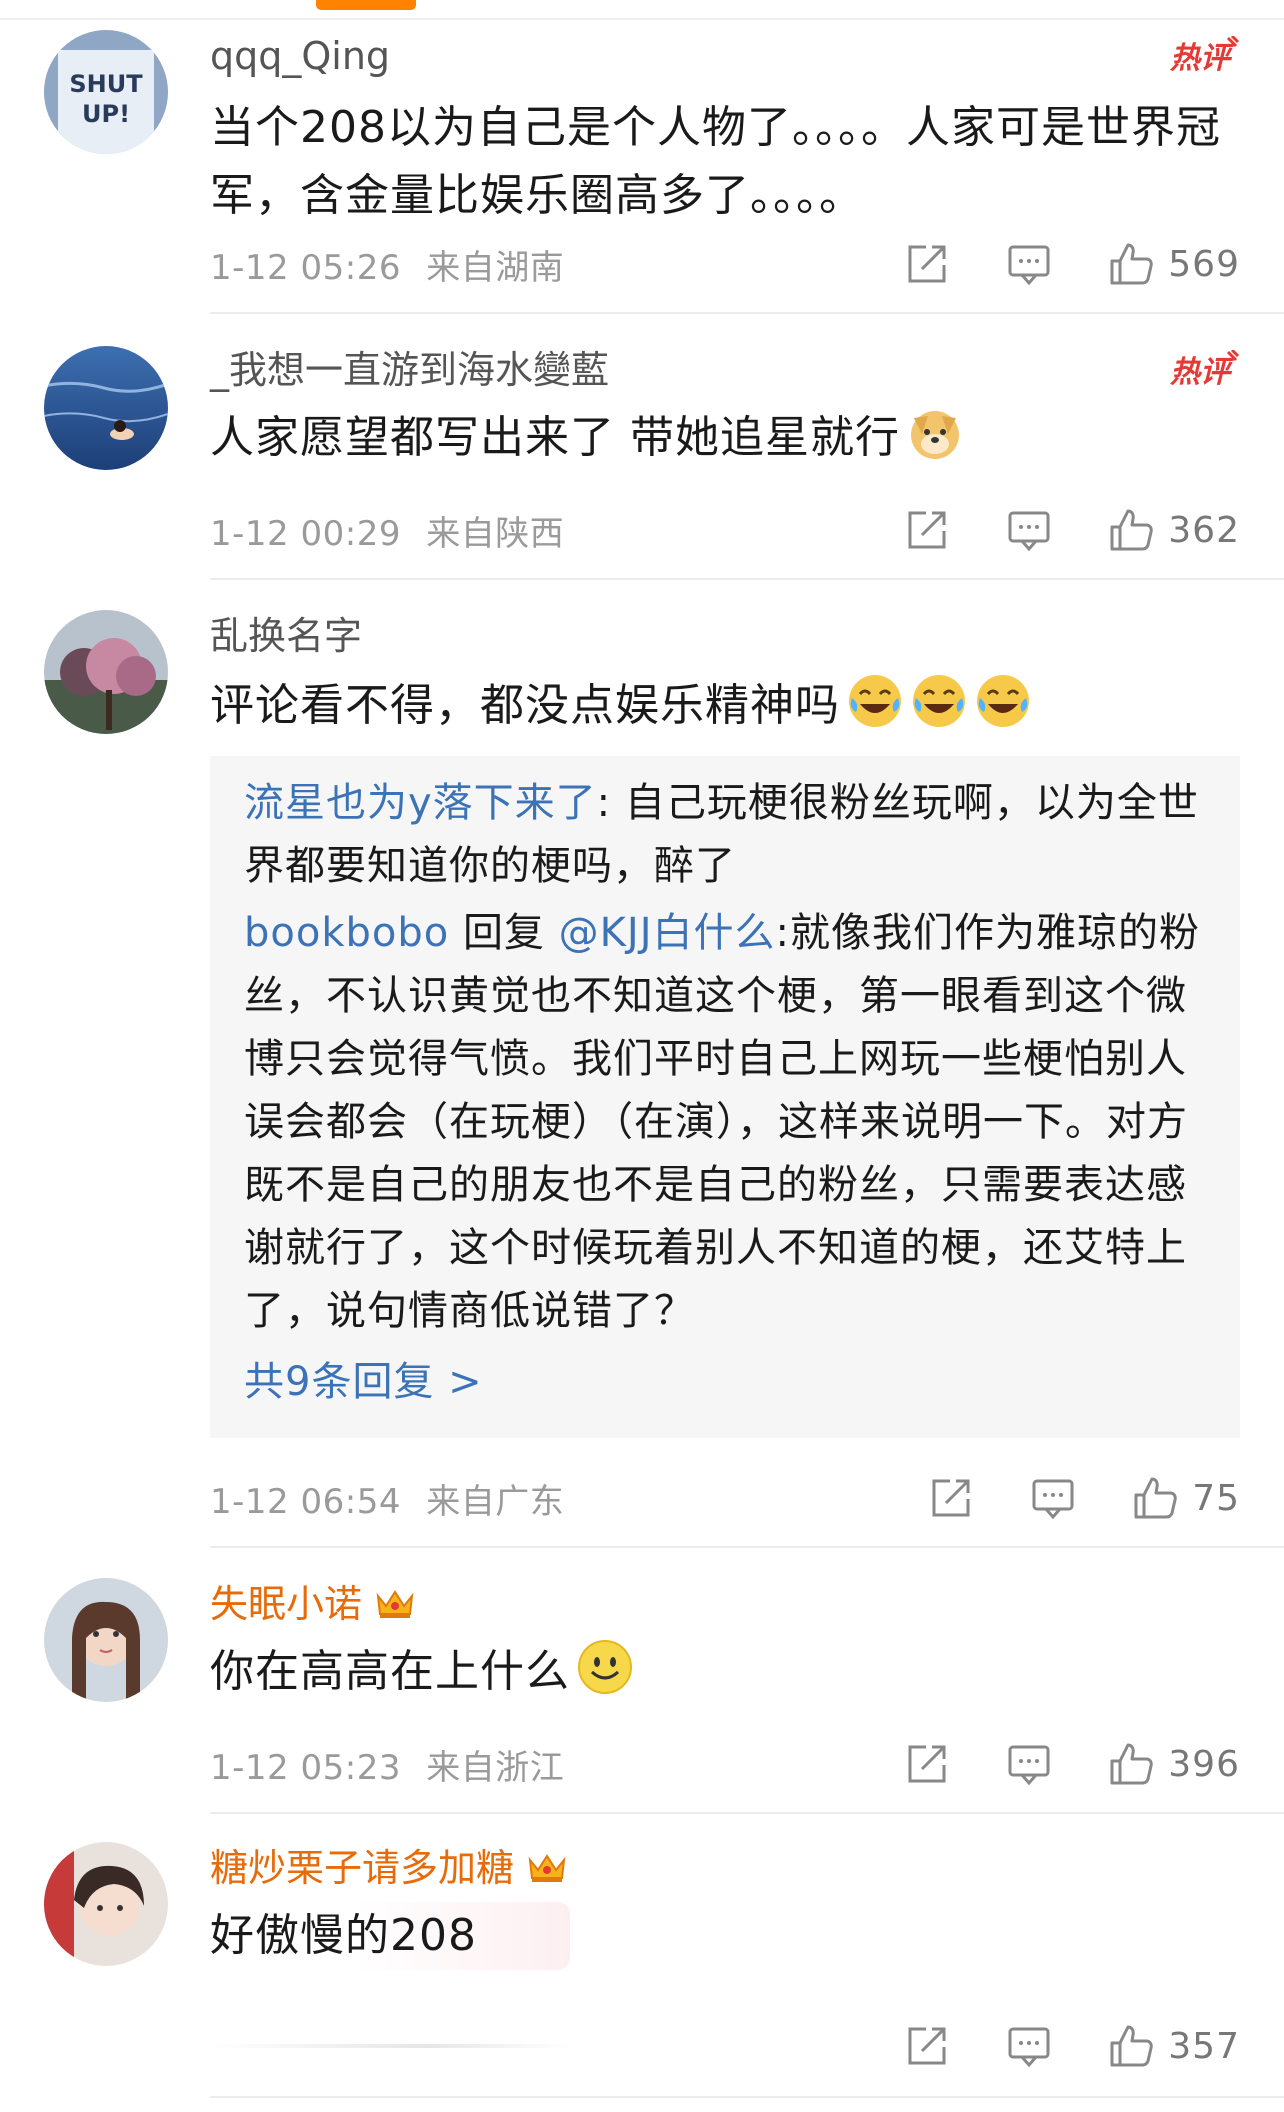 Image resolution: width=1284 pixels, height=2112 pixels. What do you see at coordinates (504, 933) in the screenshot?
I see `reply-word: 回复` at bounding box center [504, 933].